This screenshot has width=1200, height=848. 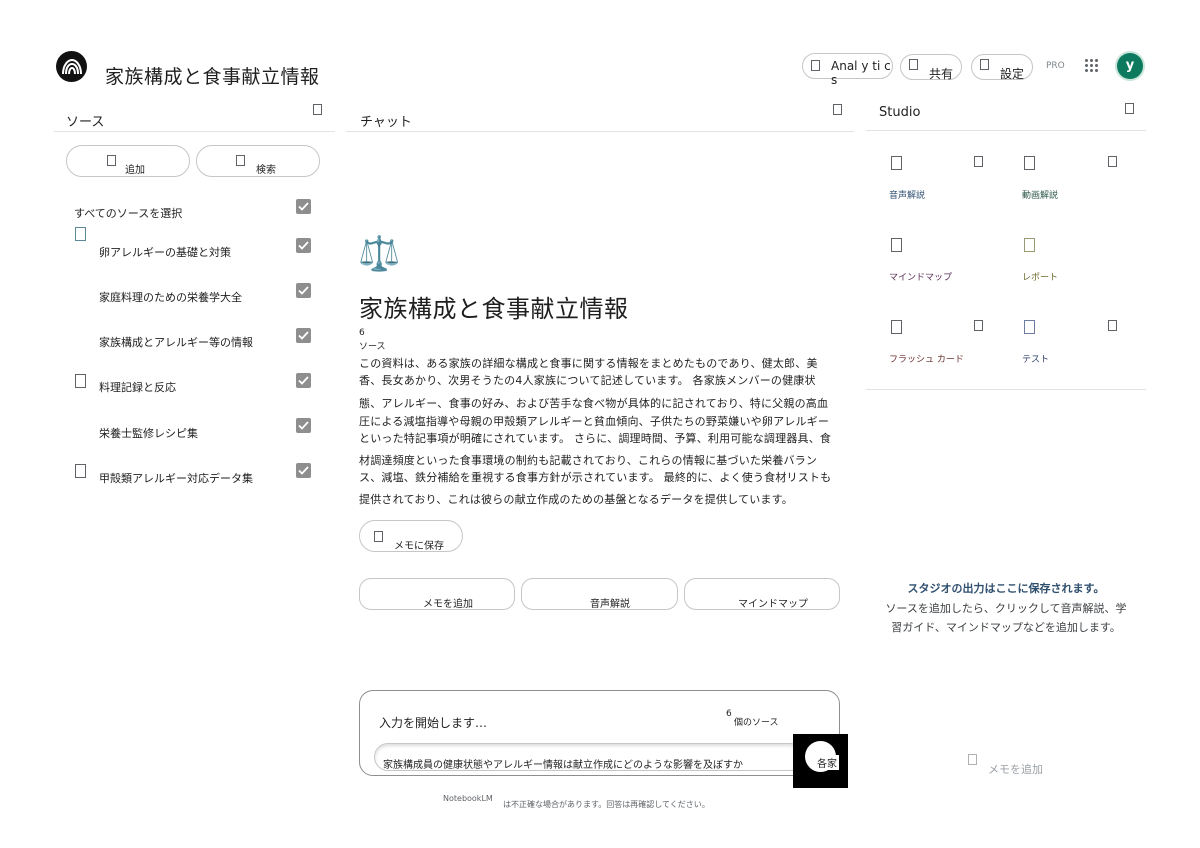 I want to click on avatar: y, so click(x=1130, y=66).